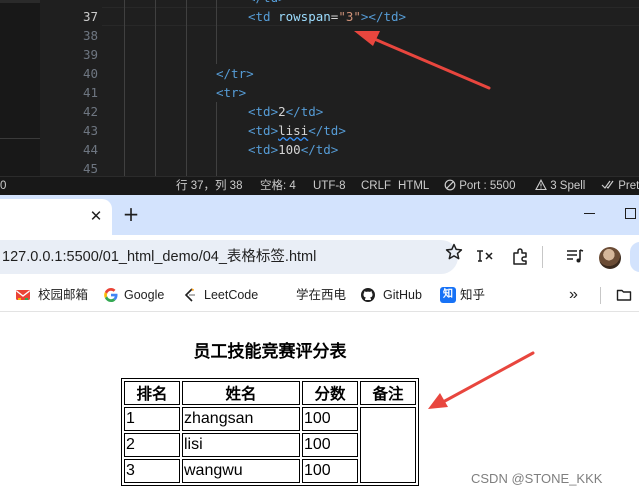 This screenshot has height=496, width=639. Describe the element at coordinates (330, 393) in the screenshot. I see `header-score: 分数` at that location.